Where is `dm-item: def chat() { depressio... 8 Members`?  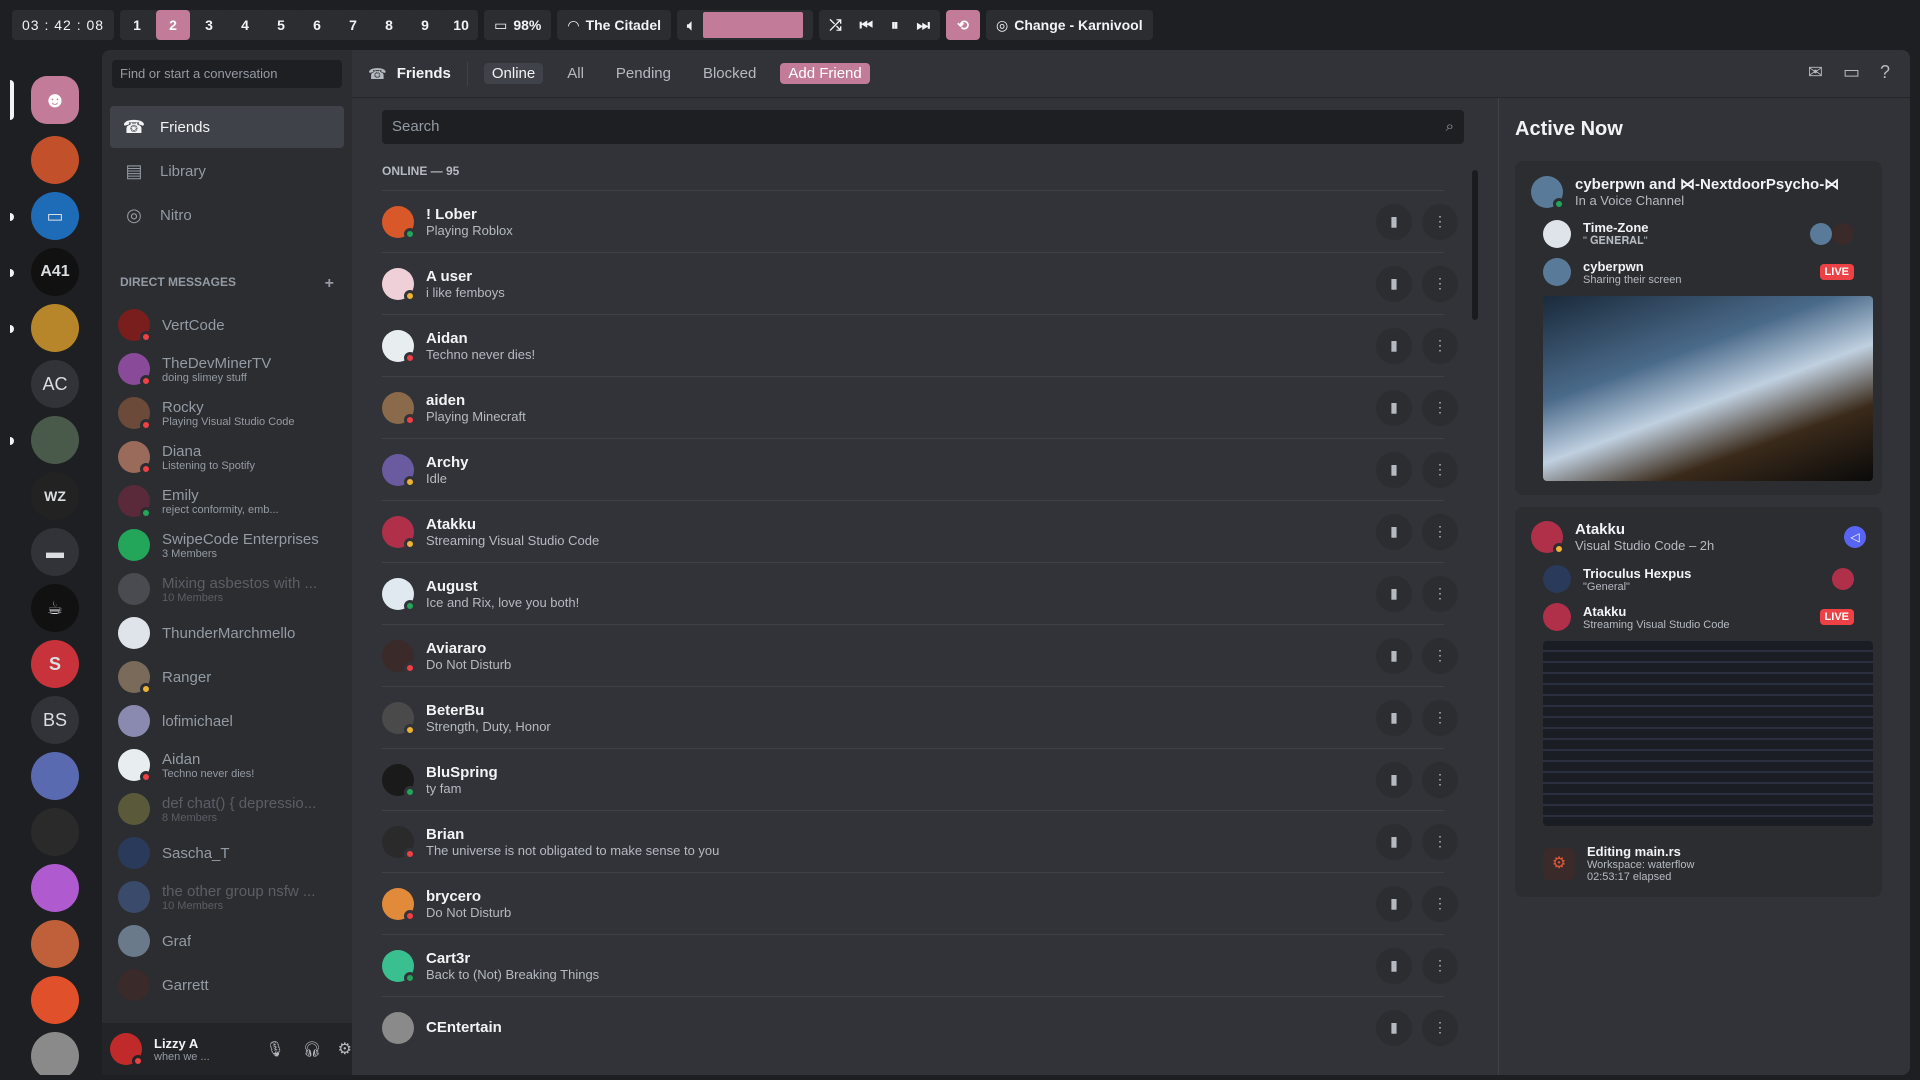 dm-item: def chat() { depressio... 8 Members is located at coordinates (227, 809).